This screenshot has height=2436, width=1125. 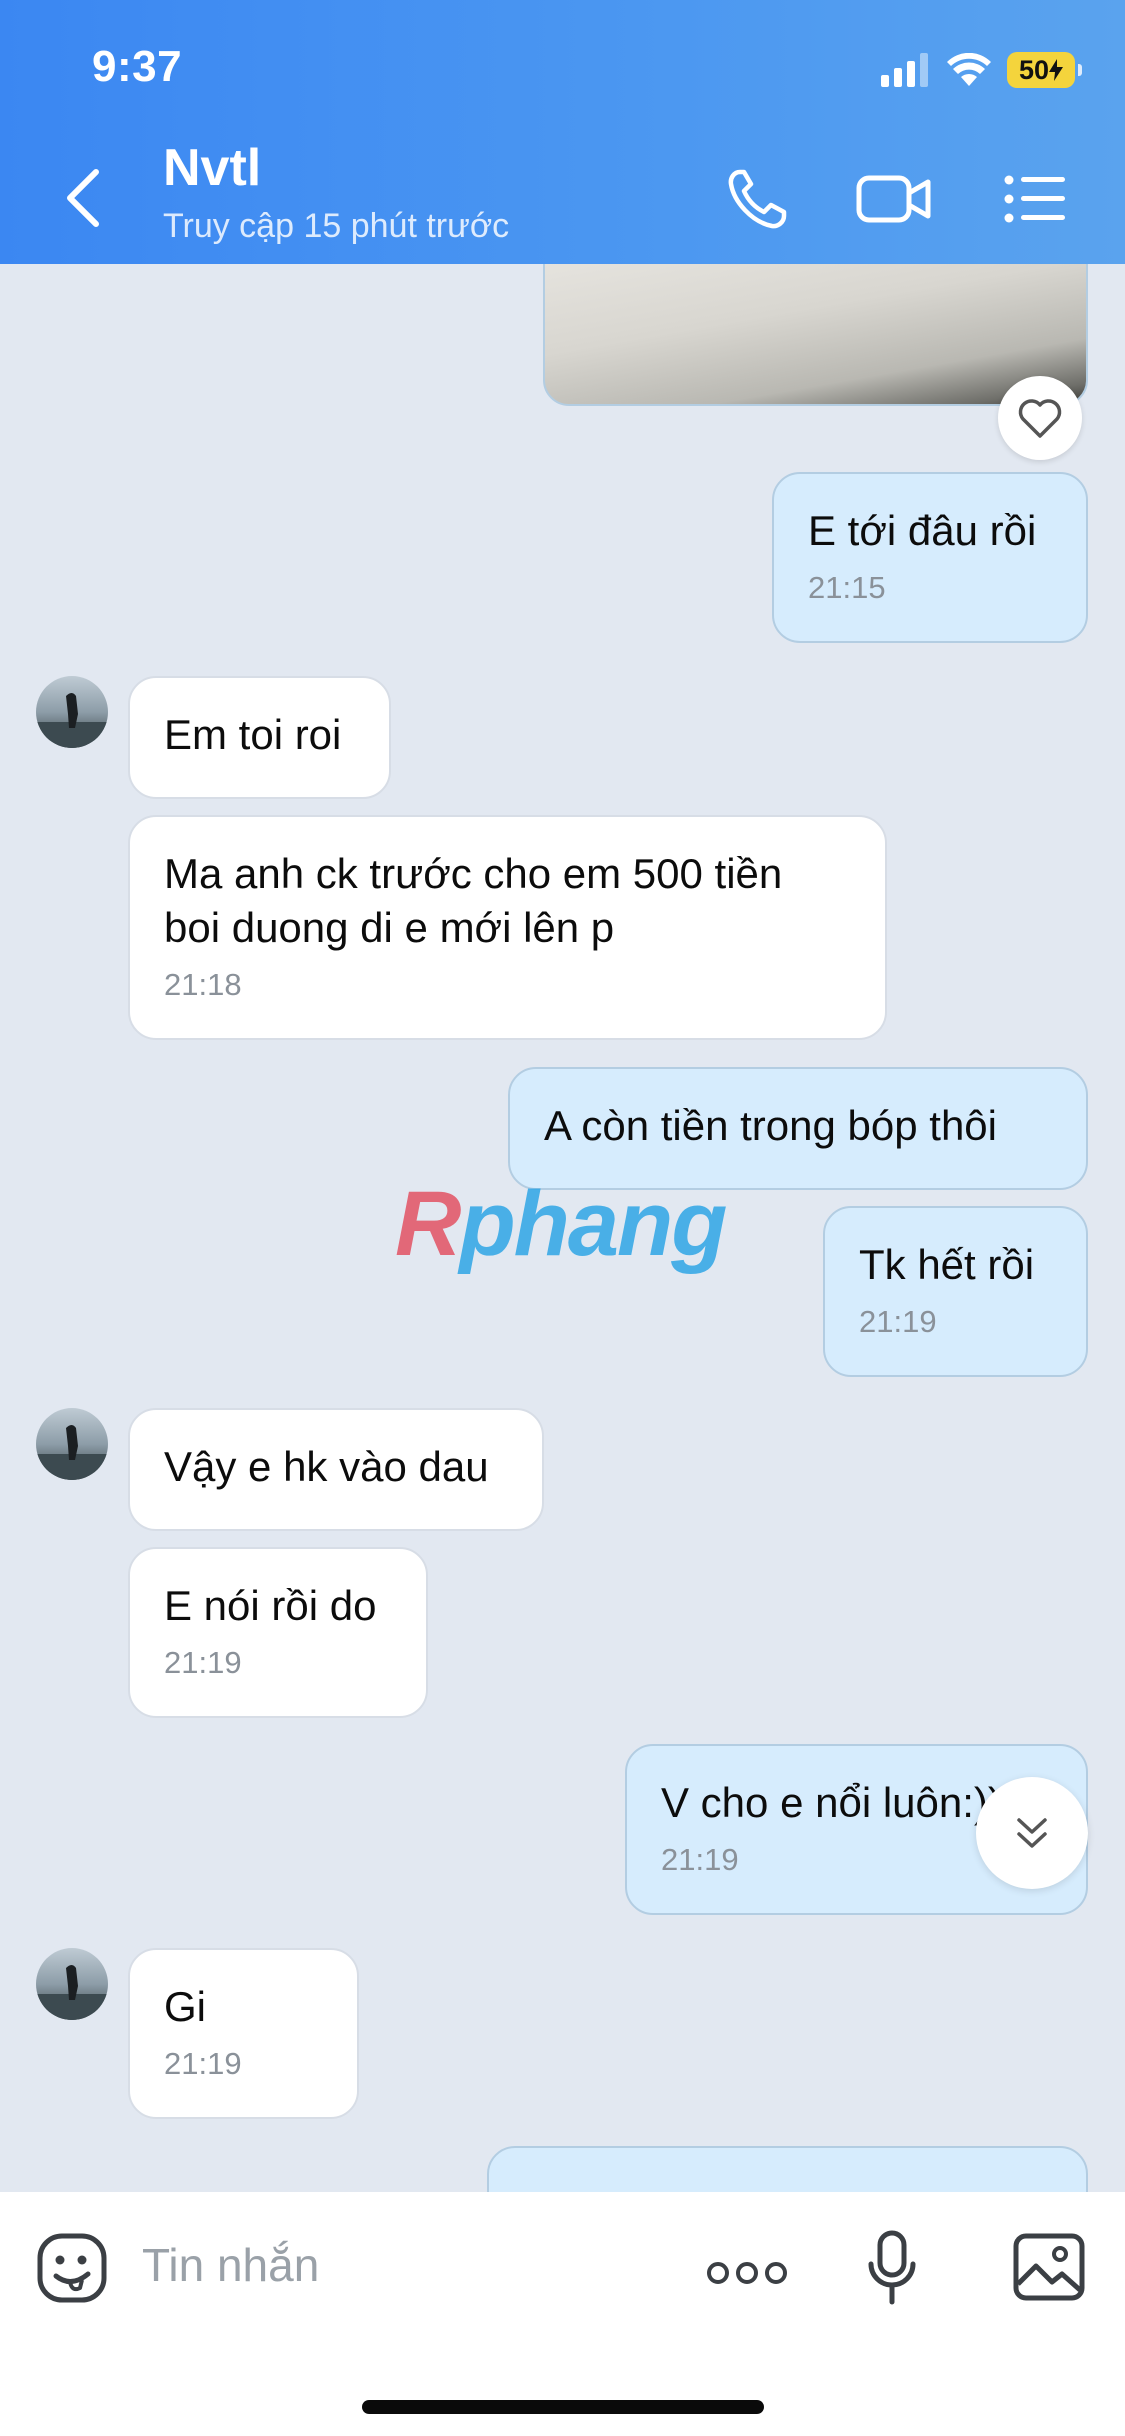 I want to click on image-icon, so click(x=1049, y=2267).